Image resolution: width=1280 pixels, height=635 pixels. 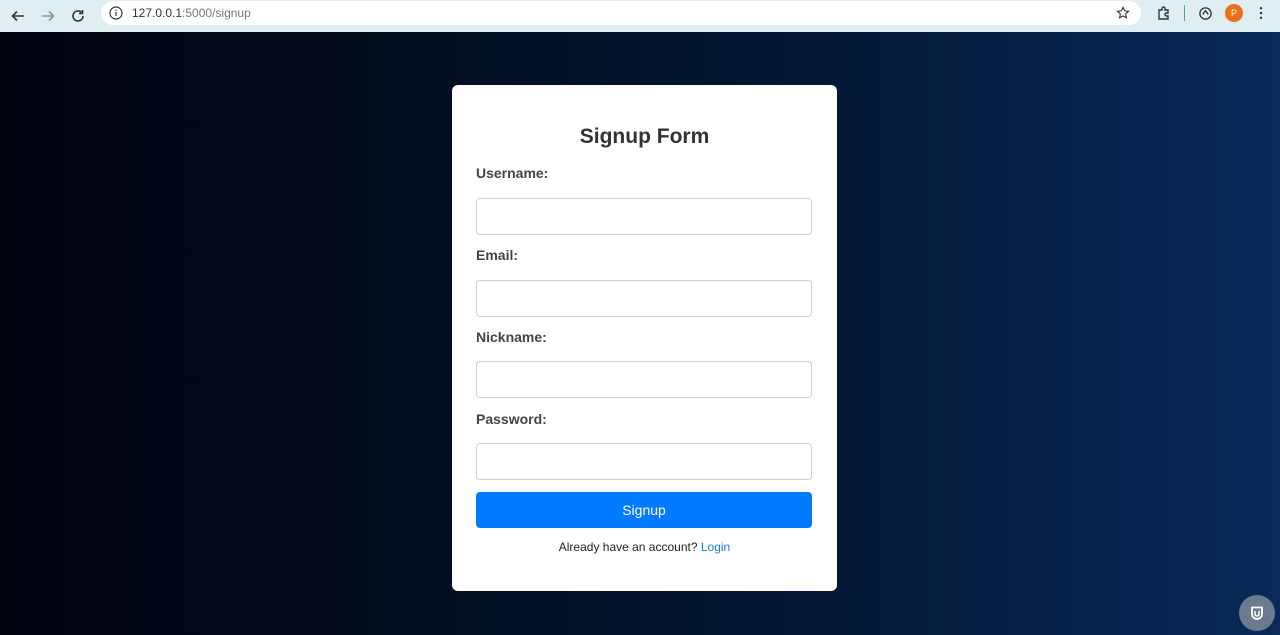 What do you see at coordinates (511, 337) in the screenshot?
I see `nickname-label: Nickname:` at bounding box center [511, 337].